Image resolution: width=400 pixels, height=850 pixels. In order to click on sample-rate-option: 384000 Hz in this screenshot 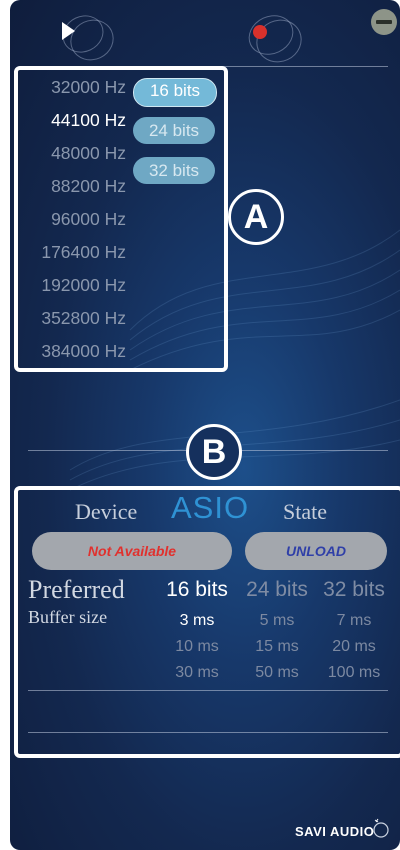, I will do `click(72, 351)`.